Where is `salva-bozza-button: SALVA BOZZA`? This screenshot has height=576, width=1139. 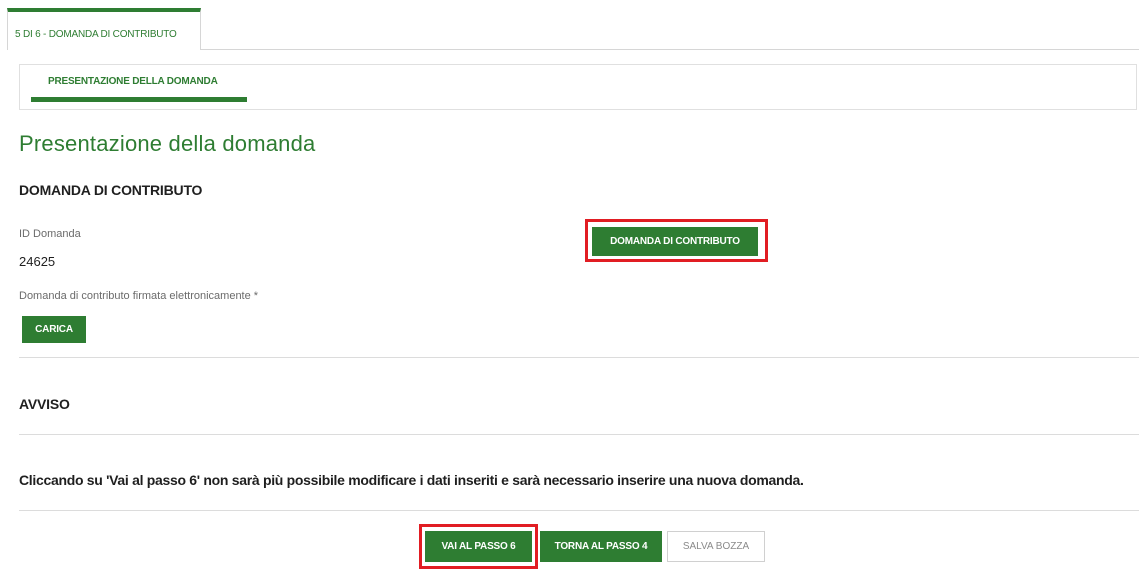 salva-bozza-button: SALVA BOZZA is located at coordinates (716, 546).